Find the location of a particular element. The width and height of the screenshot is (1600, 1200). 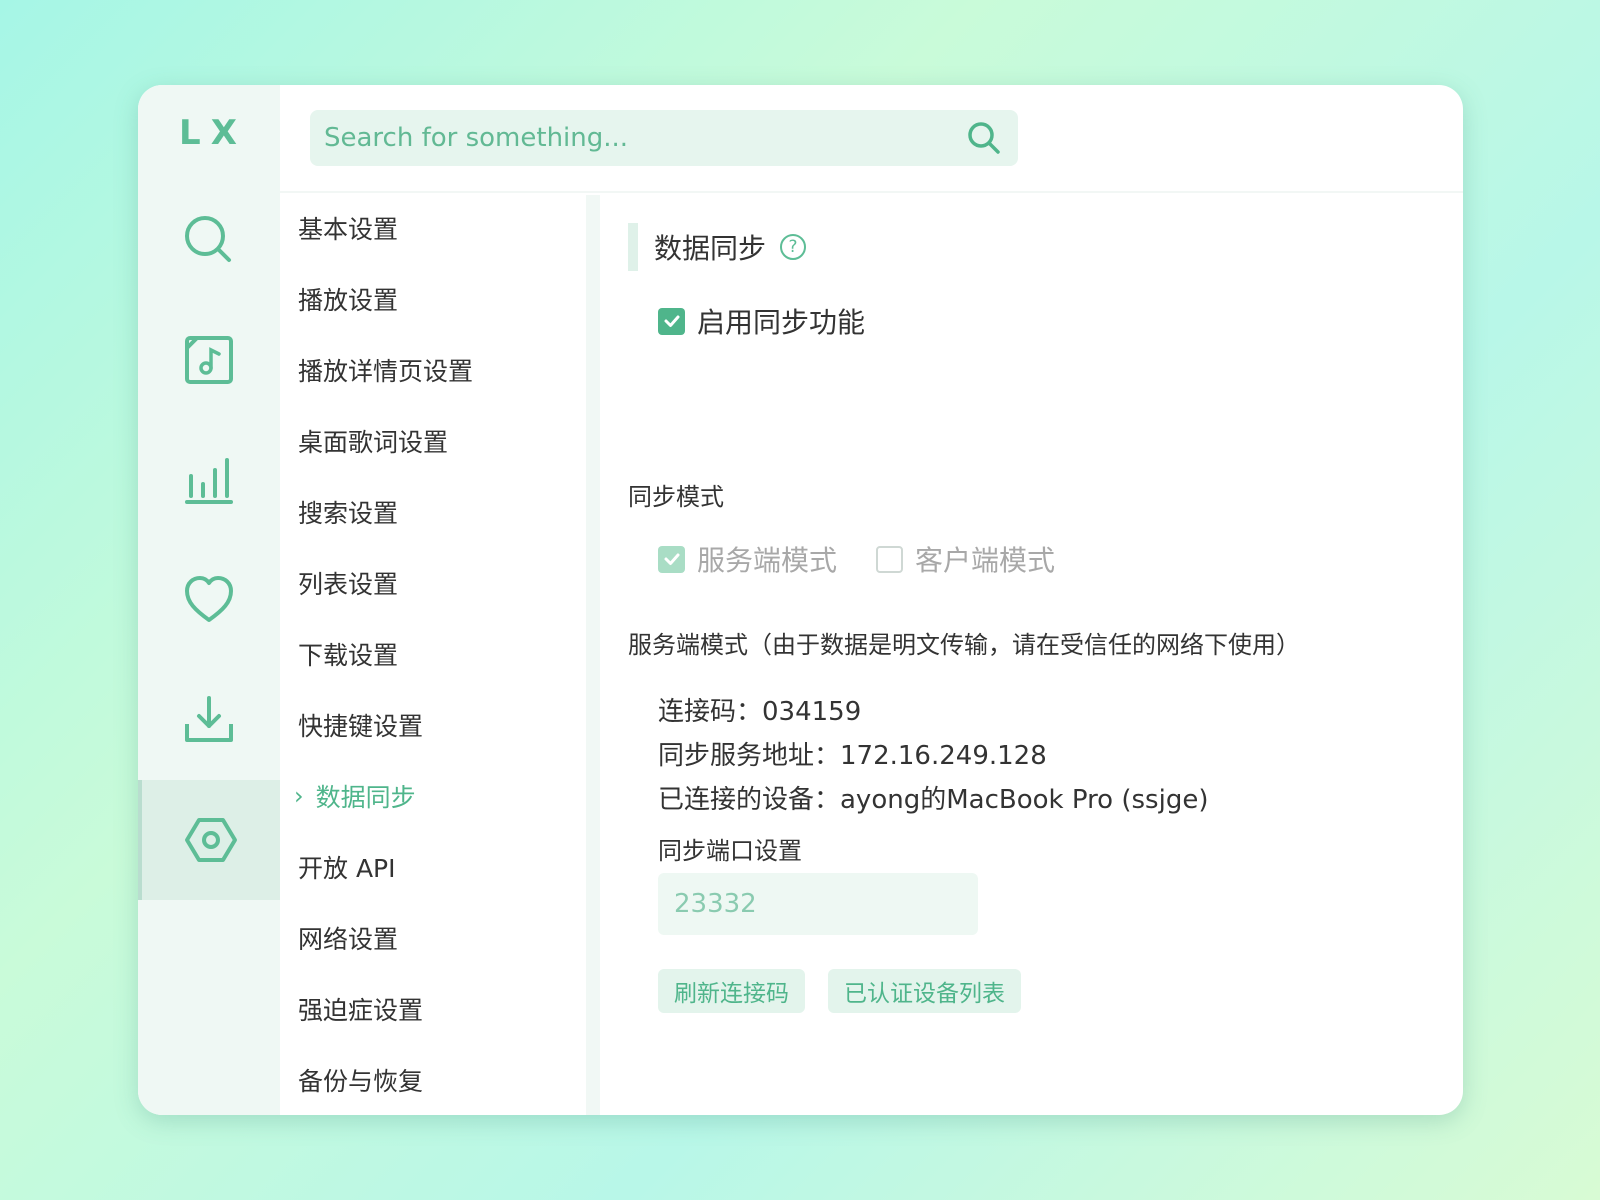

sync-server-address: 同步服务地址：172.16.249.128 is located at coordinates (852, 756).